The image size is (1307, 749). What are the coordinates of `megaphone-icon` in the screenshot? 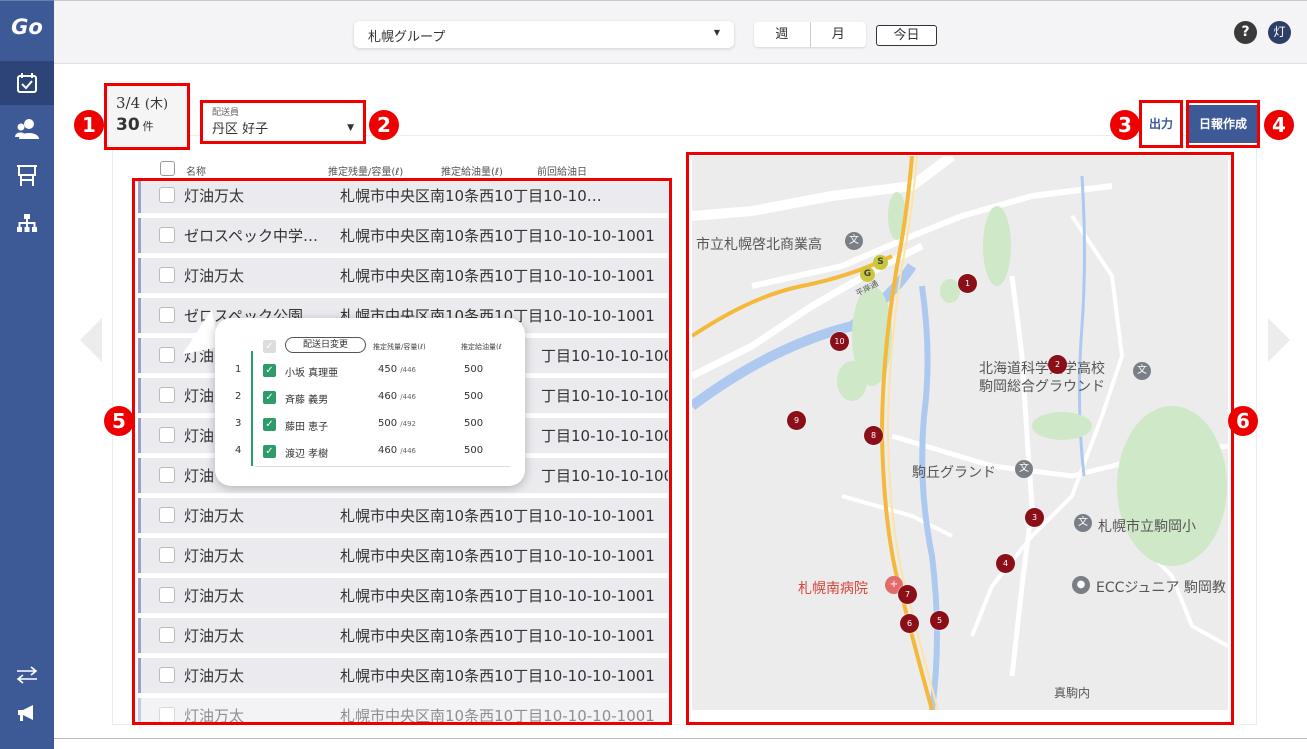 It's located at (27, 713).